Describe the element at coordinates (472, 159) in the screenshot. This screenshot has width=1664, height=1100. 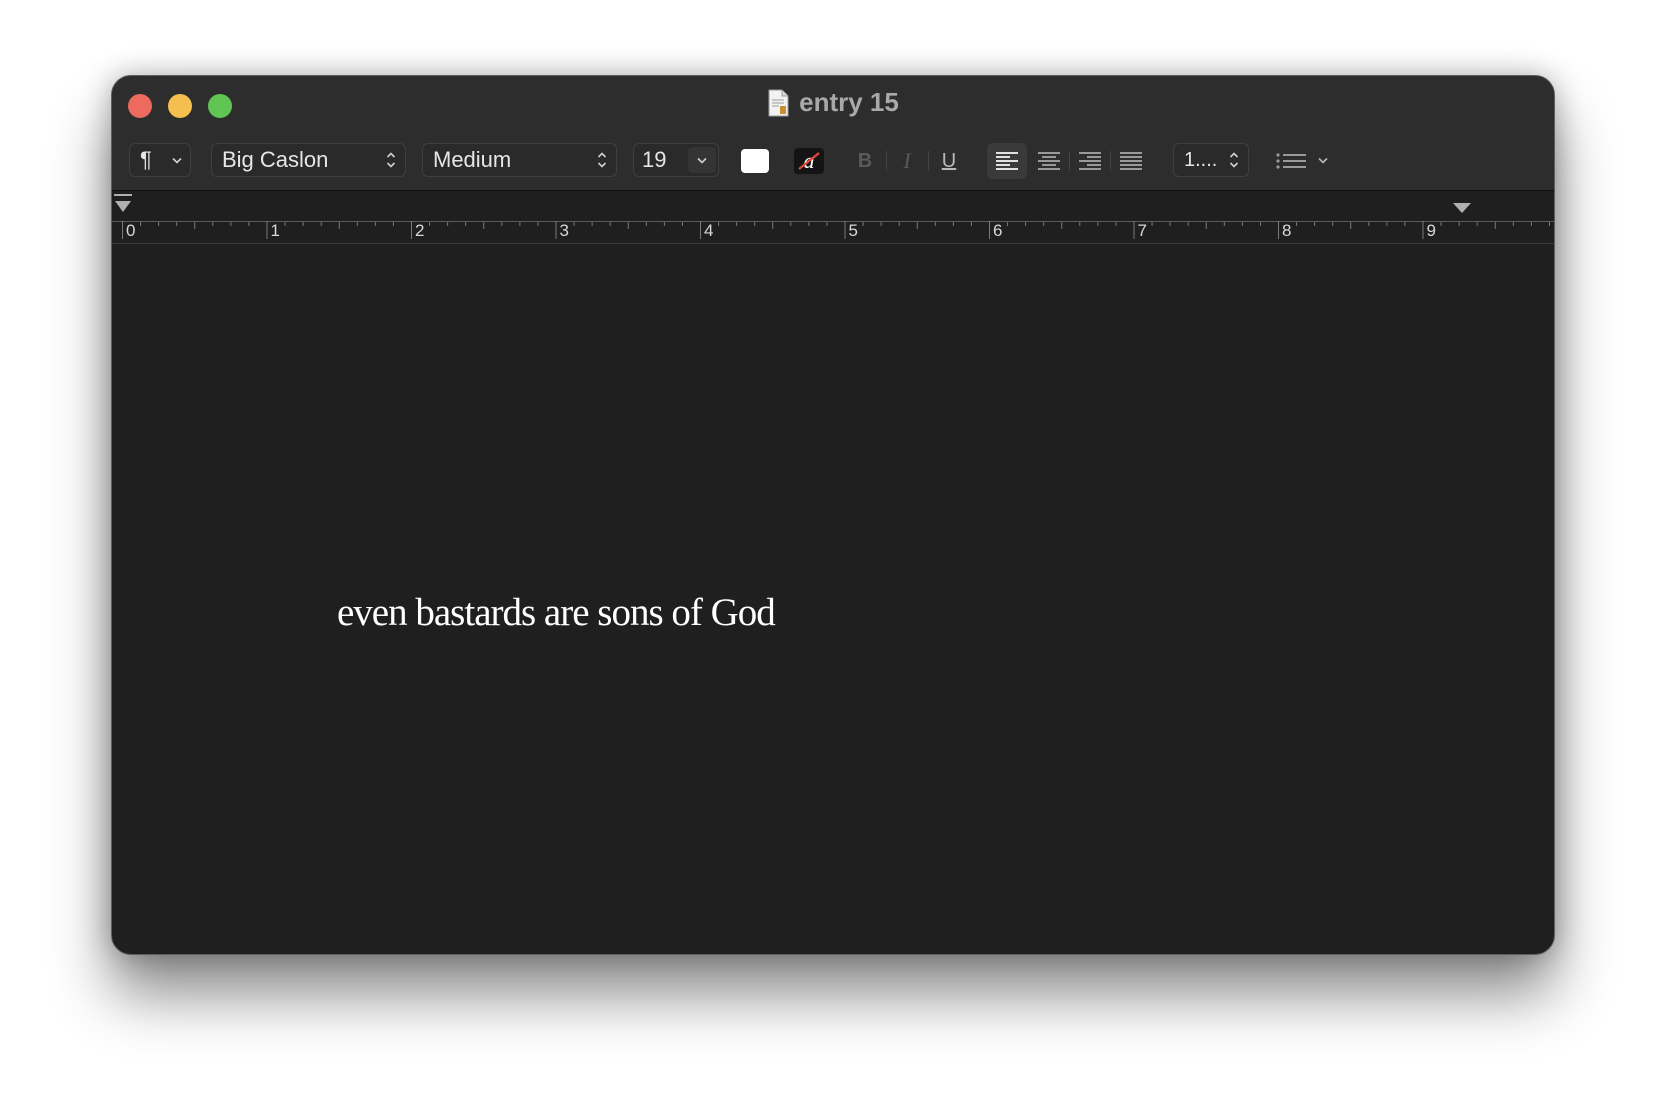
I see `font-style-value: Medium` at that location.